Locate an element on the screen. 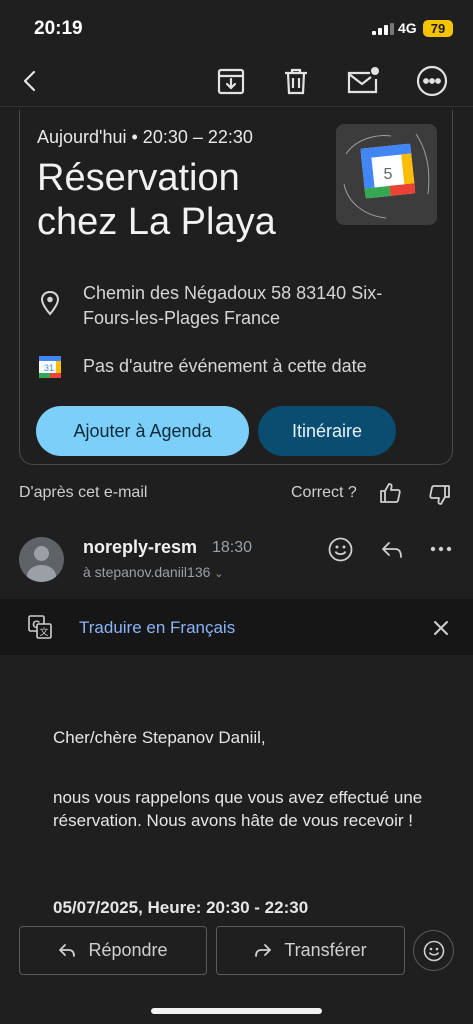 The image size is (473, 1024). reply-icon is located at coordinates (392, 550).